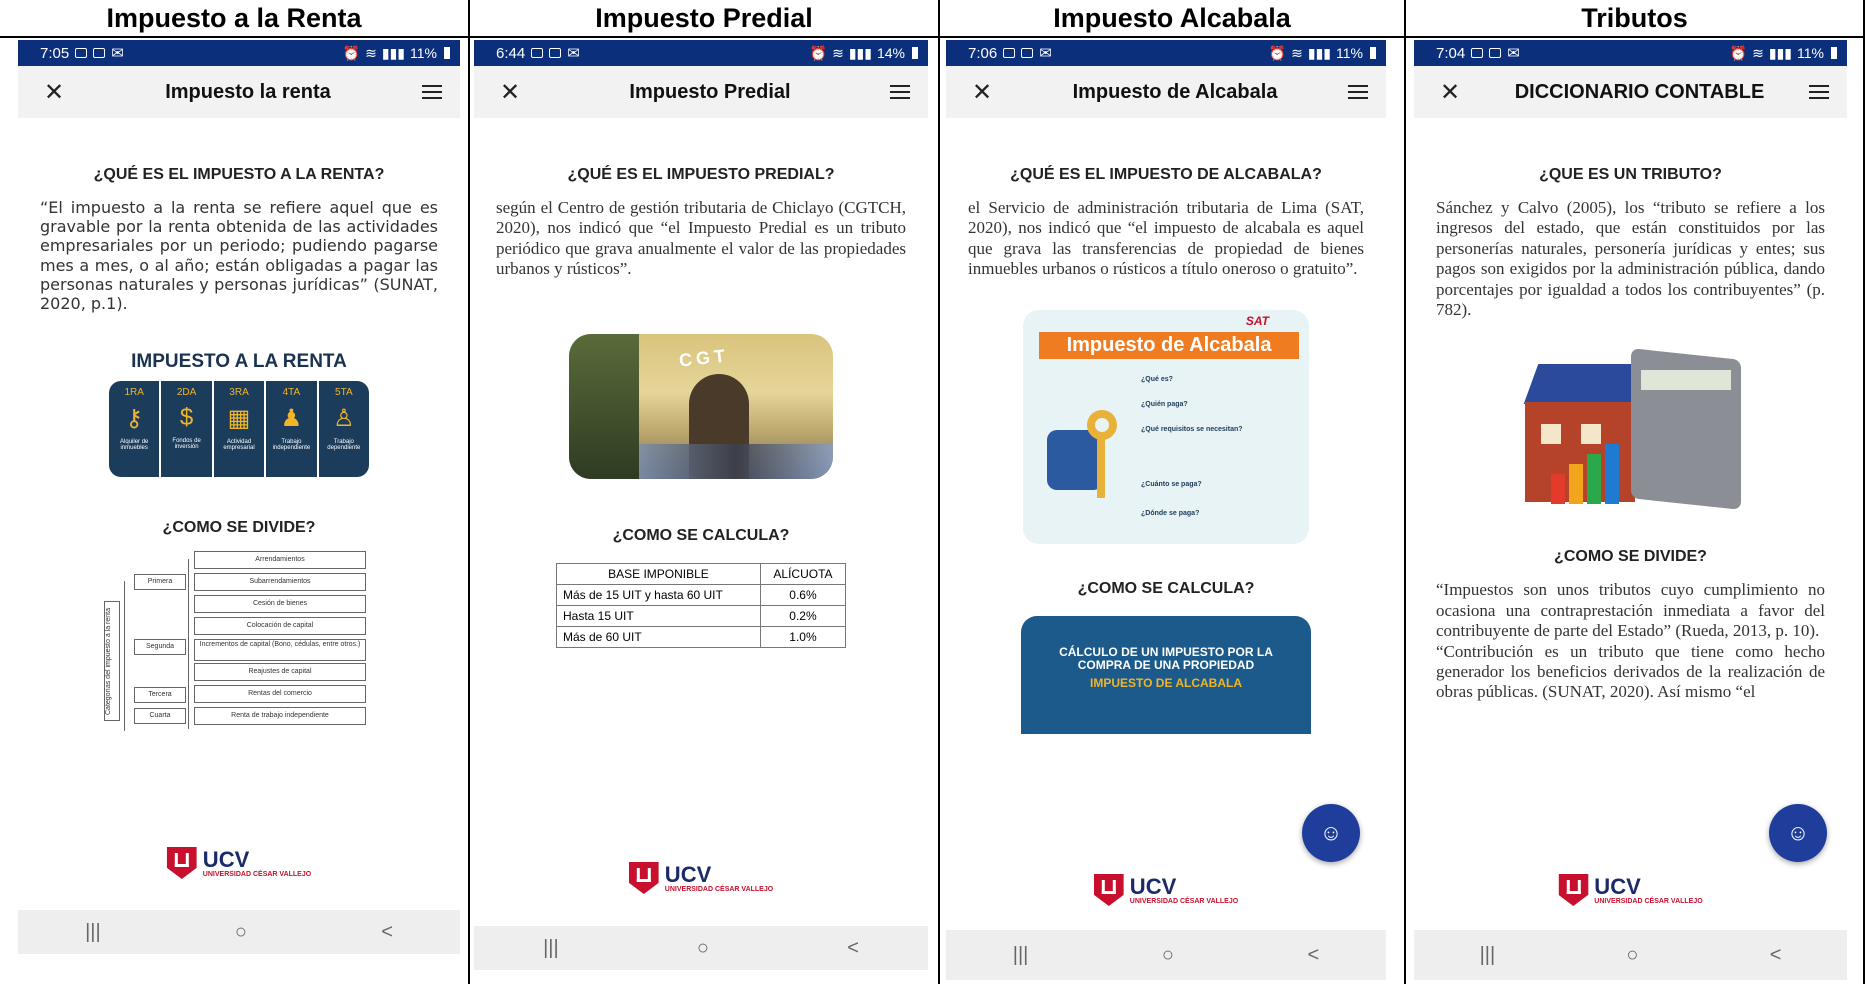 This screenshot has height=984, width=1865. I want to click on banner-item-label: Alquiler de inmuebles, so click(134, 445).